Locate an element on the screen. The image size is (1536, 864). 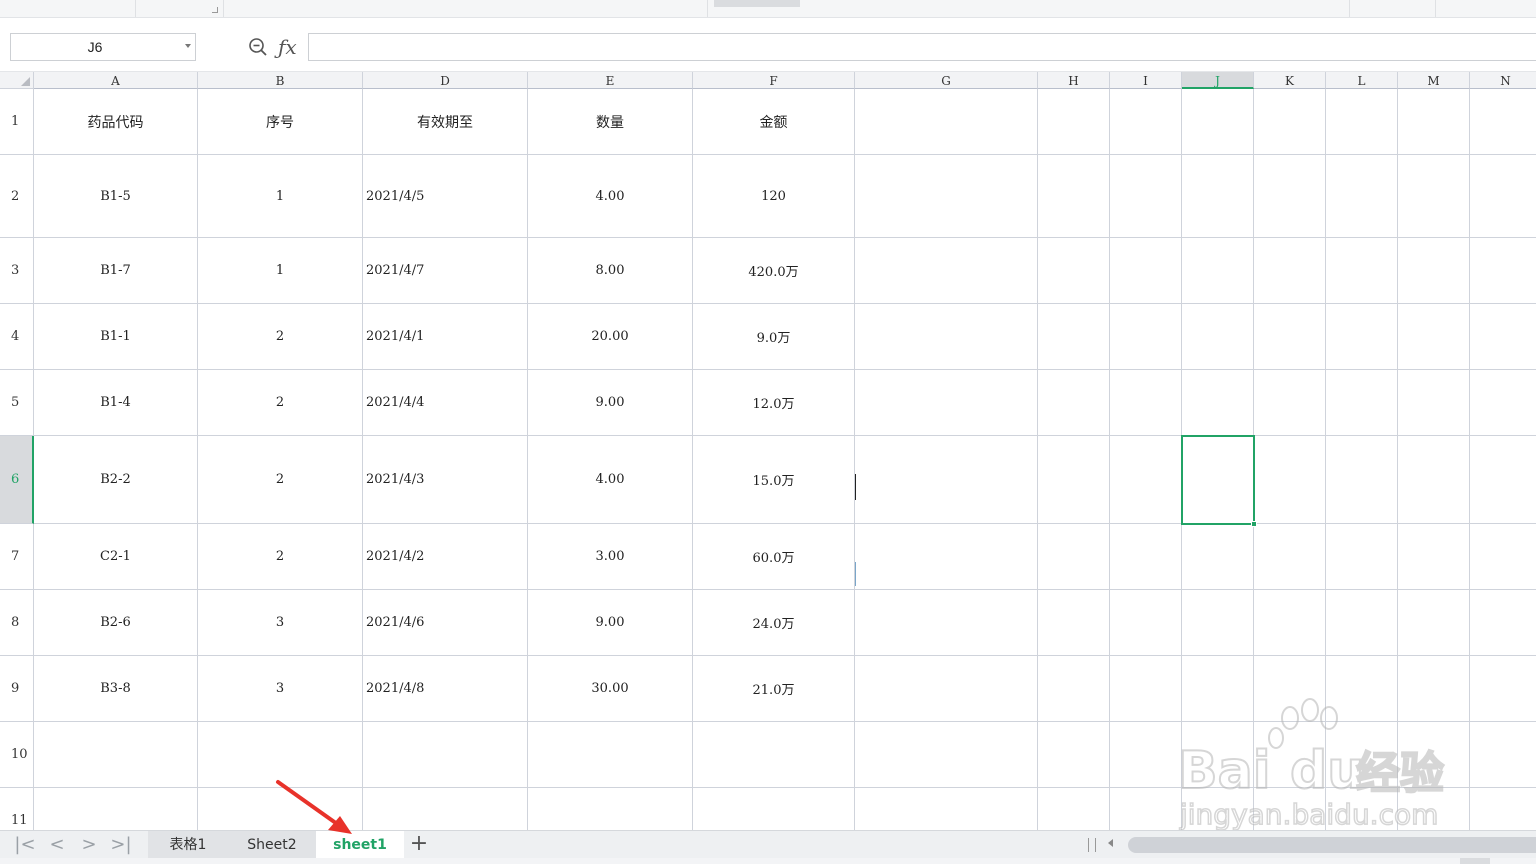
table-cell: 2021/4/6 is located at coordinates (445, 623).